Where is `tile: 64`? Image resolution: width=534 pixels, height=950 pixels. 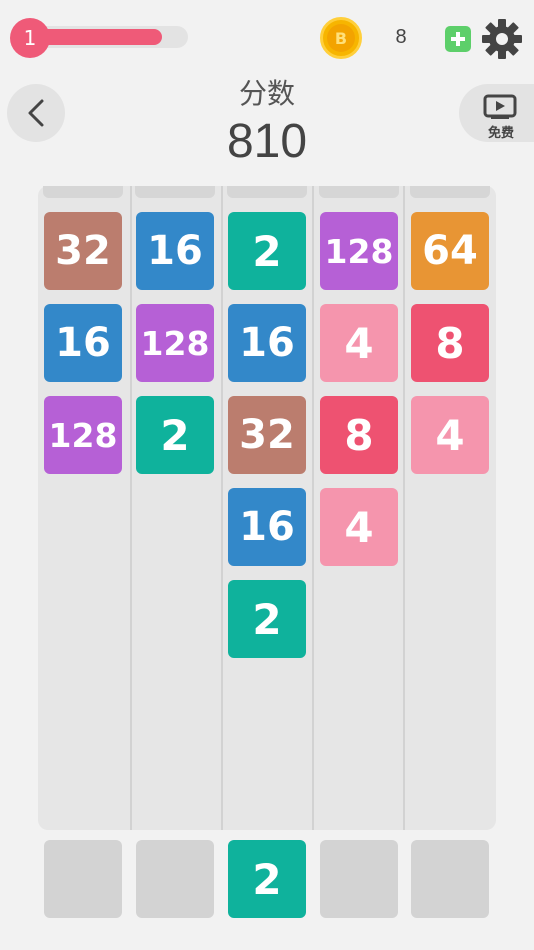 tile: 64 is located at coordinates (450, 251).